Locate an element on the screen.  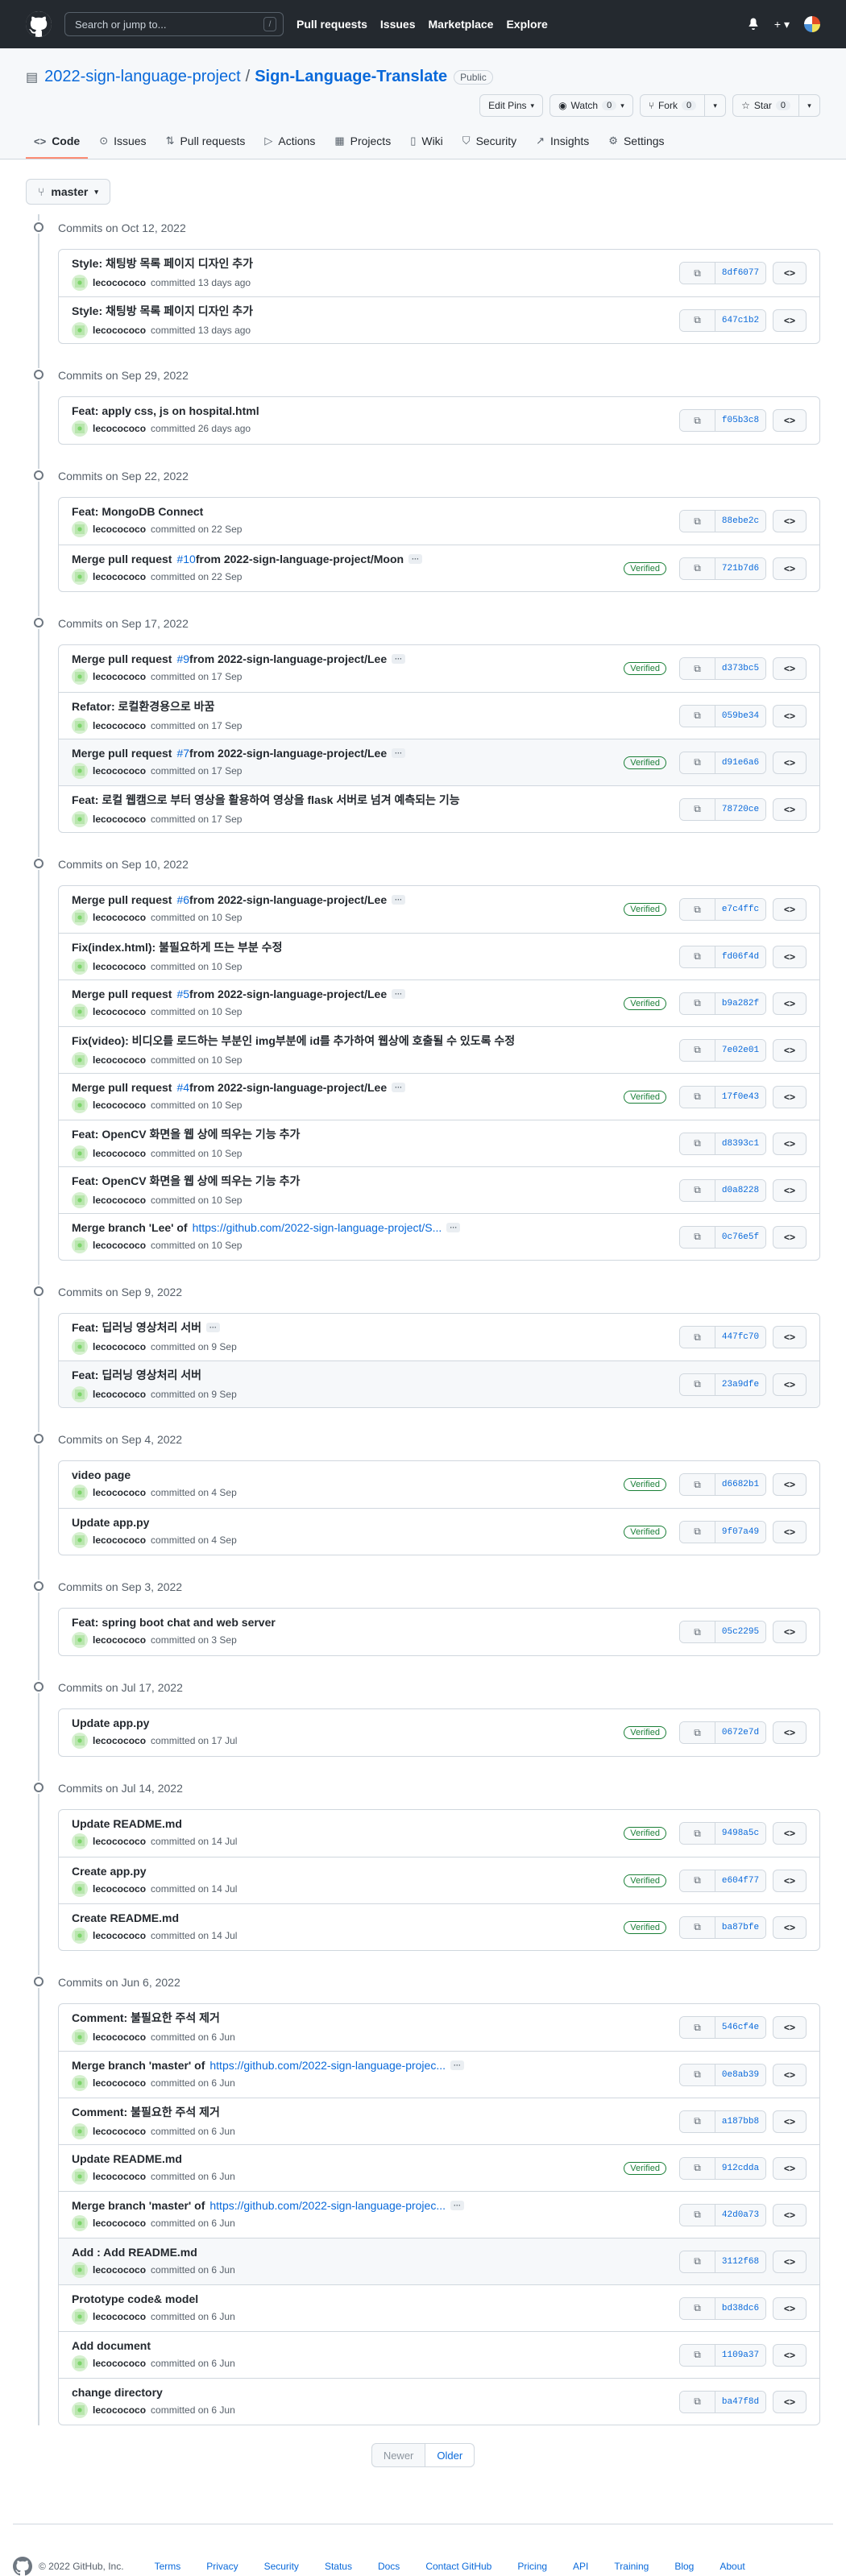
tab-security: ⛉ Security is located at coordinates (489, 143).